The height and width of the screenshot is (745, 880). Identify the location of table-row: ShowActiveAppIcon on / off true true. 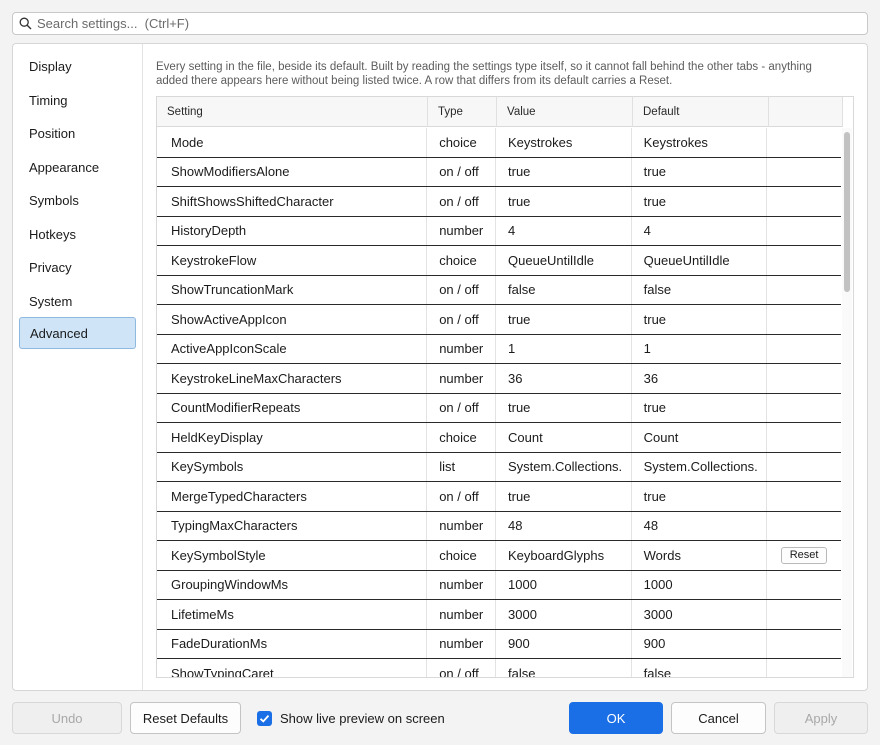
(499, 320).